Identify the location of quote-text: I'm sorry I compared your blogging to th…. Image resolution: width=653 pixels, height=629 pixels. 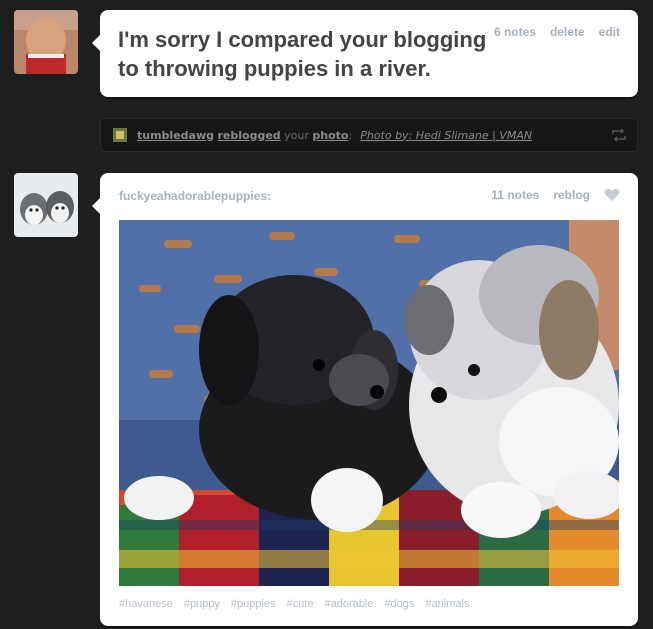
(302, 54).